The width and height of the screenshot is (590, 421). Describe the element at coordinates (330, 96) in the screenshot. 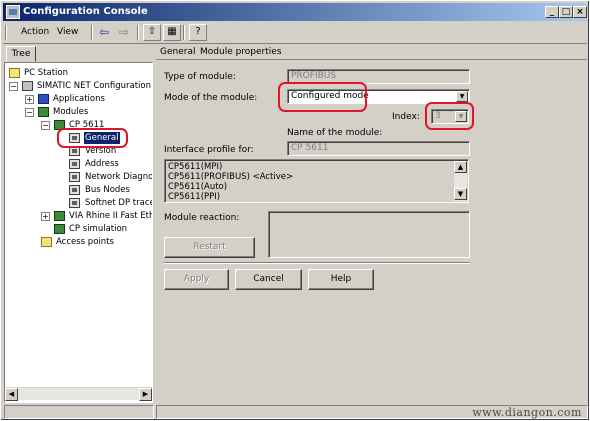

I see `mode-selected-value: Configured mode` at that location.